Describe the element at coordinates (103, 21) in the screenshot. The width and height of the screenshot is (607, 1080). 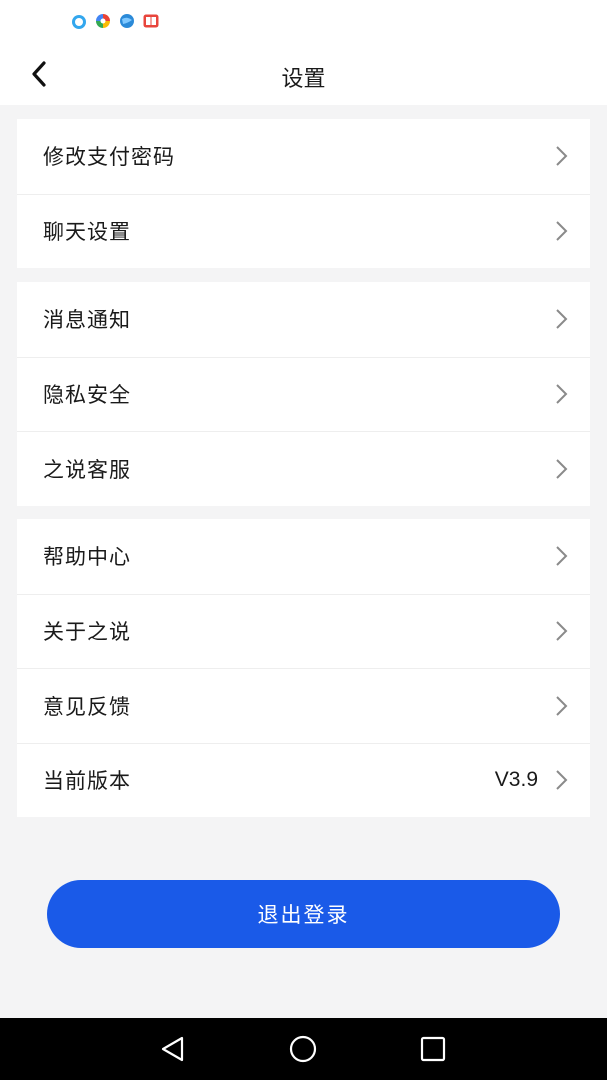
I see `colorful-app-icon` at that location.